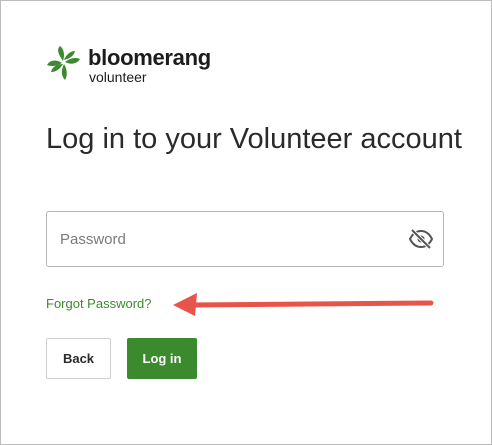 The width and height of the screenshot is (492, 445). I want to click on brand-name: bloomerang, so click(149, 57).